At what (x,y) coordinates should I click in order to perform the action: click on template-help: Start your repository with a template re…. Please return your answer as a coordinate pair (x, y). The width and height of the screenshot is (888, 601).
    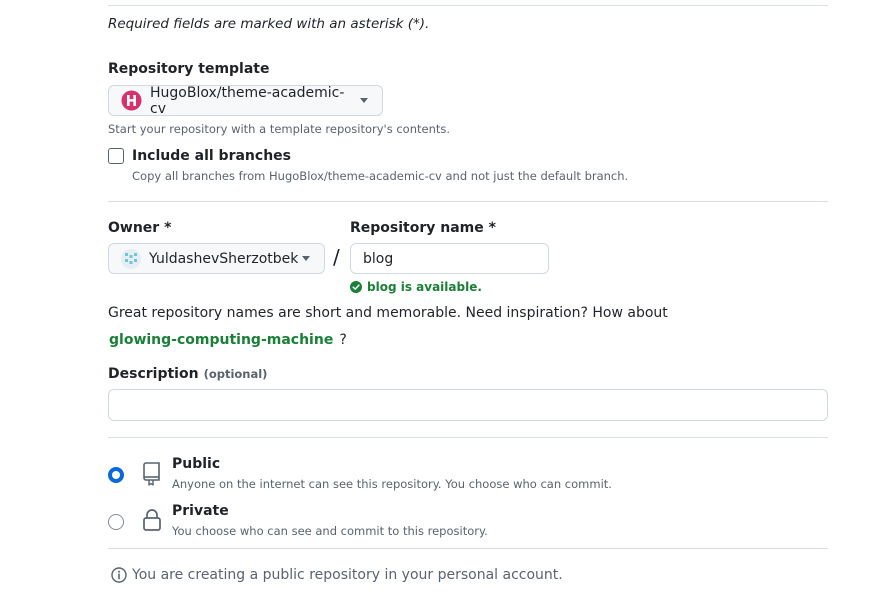
    Looking at the image, I should click on (279, 129).